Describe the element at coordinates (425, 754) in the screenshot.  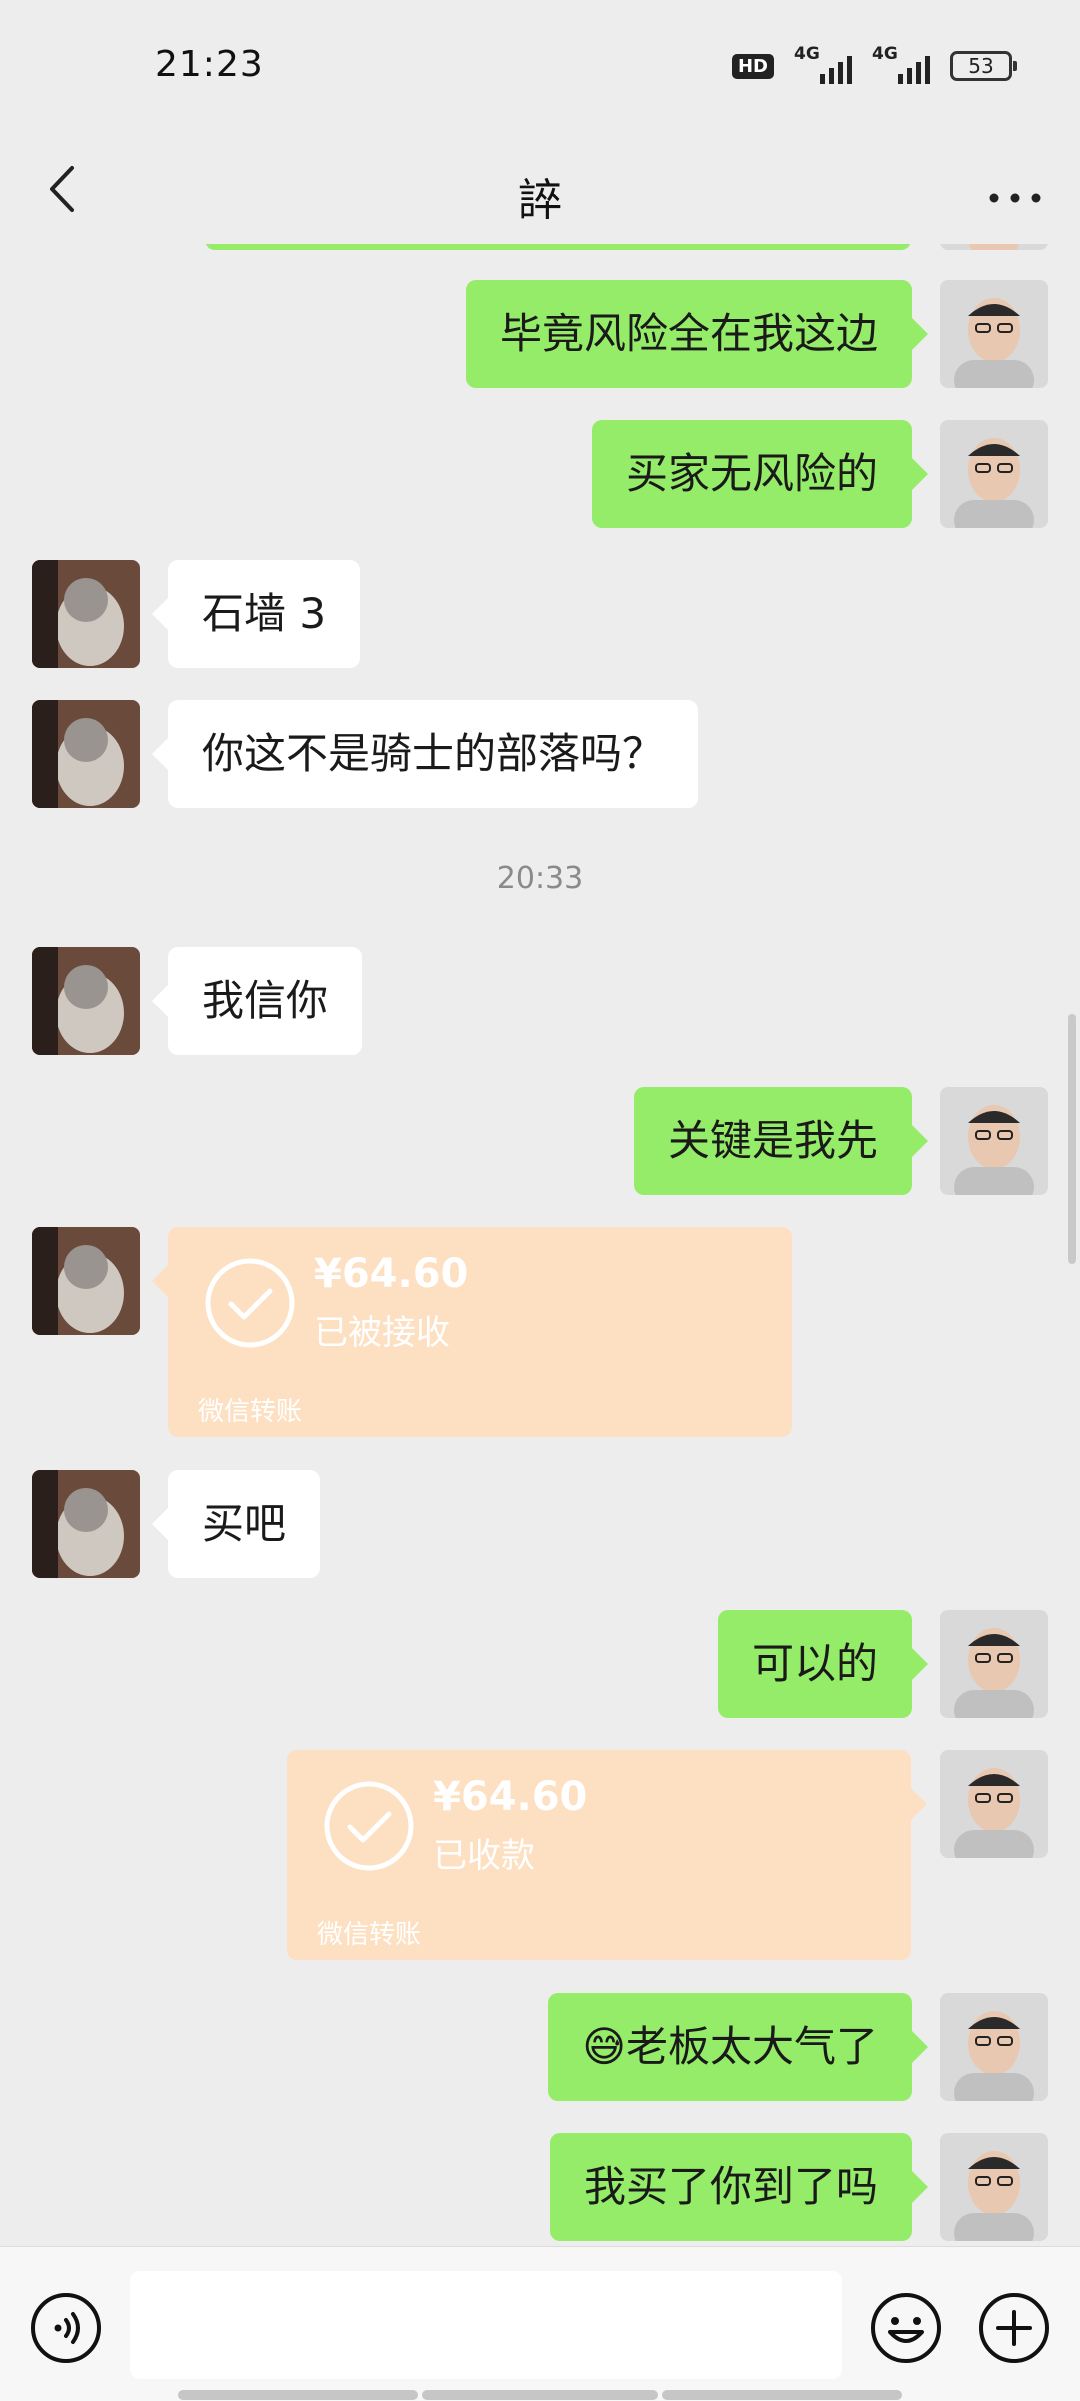
I see `message-bubble: 你这不是骑士的部落吗？` at that location.